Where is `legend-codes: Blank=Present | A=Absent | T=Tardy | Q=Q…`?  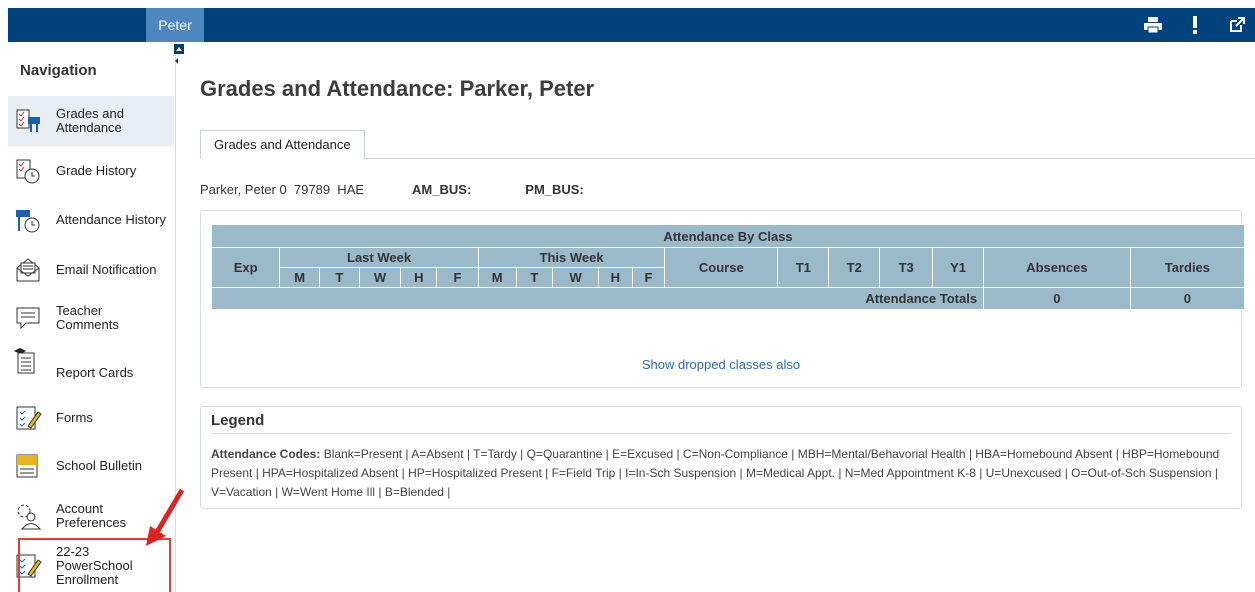
legend-codes: Blank=Present | A=Absent | T=Tardy | Q=Q… is located at coordinates (715, 473).